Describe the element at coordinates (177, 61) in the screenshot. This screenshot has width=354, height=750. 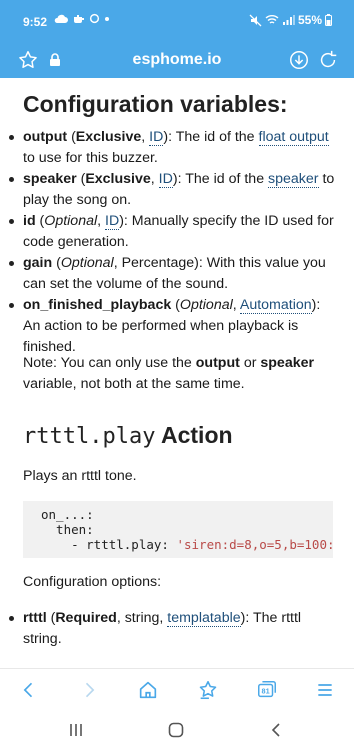
I see `browser-url-bar: esphome.io` at that location.